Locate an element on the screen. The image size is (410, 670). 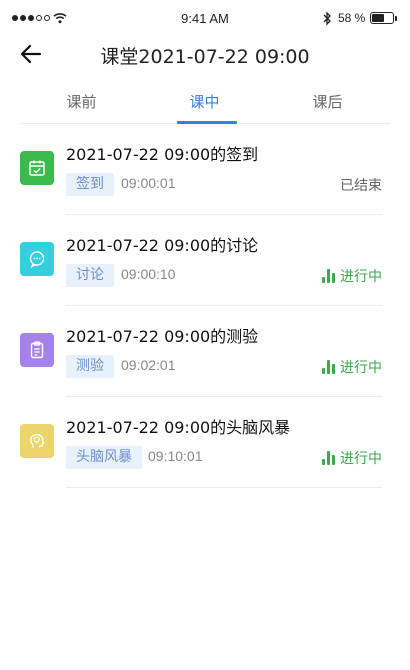
battery-icon is located at coordinates (383, 18).